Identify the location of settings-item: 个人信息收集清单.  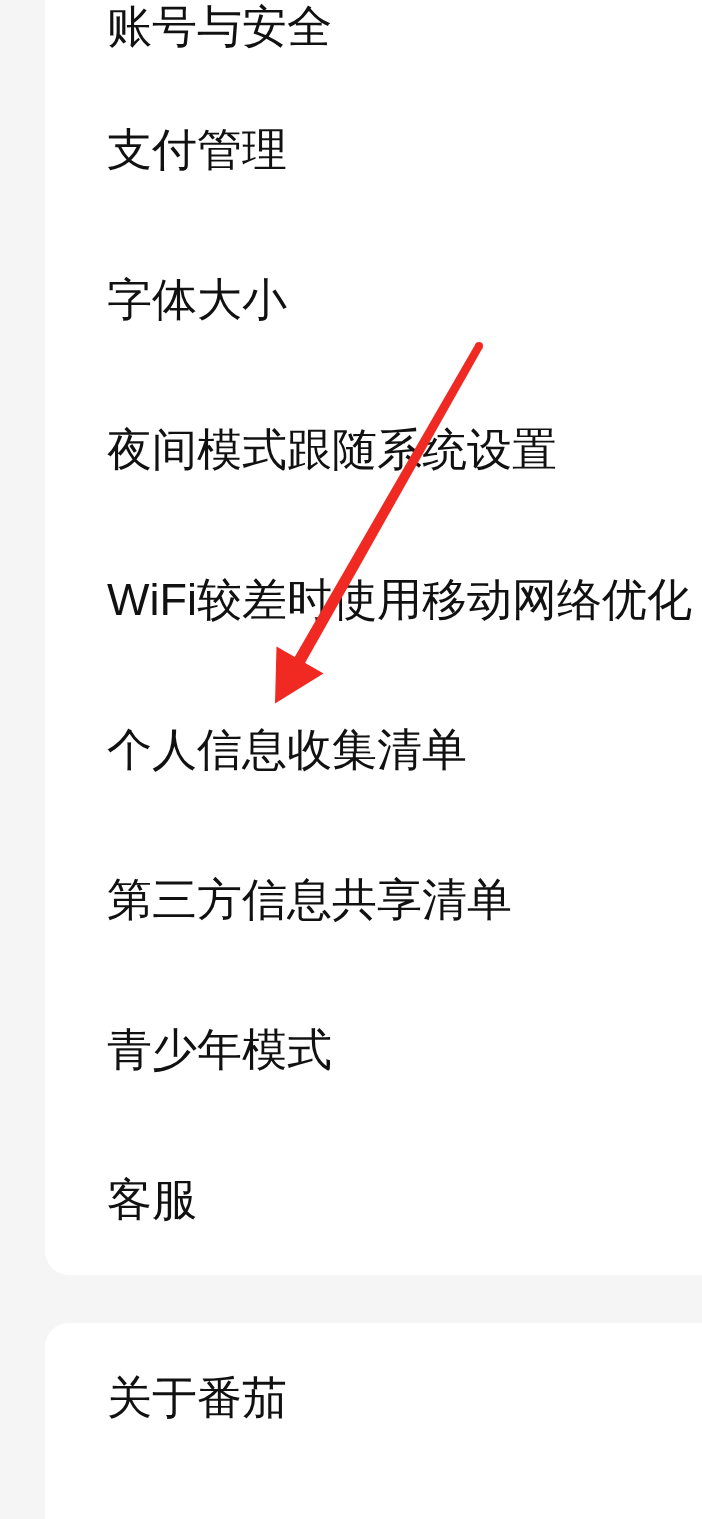
(287, 750).